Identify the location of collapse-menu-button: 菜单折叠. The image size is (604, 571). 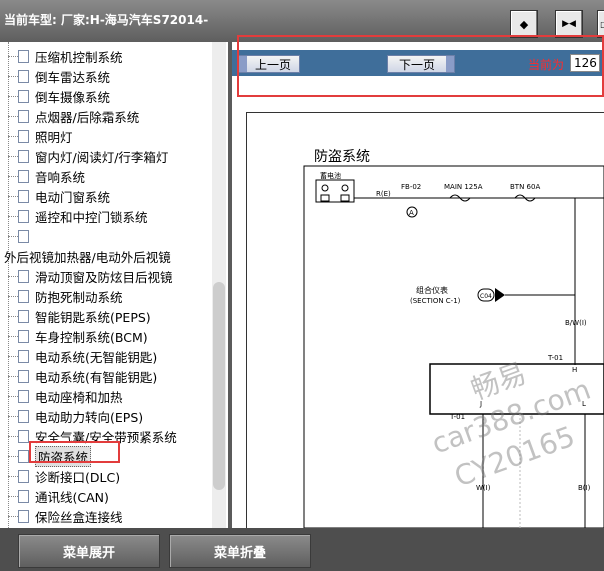
(240, 551).